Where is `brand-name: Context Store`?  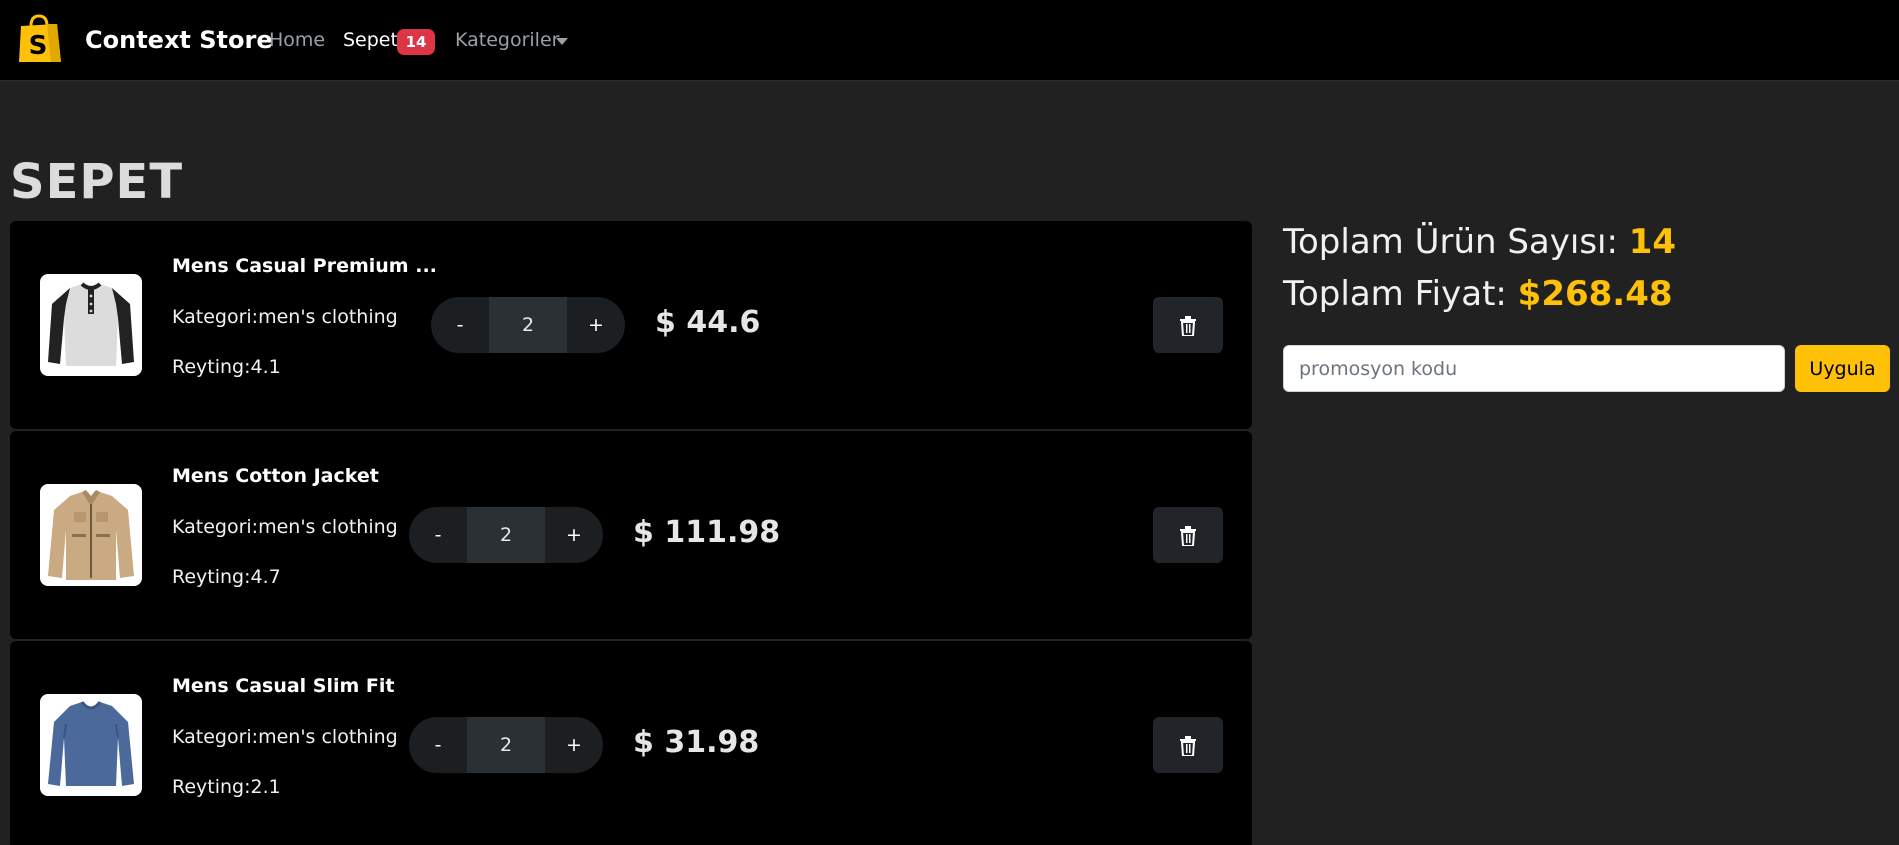 brand-name: Context Store is located at coordinates (179, 40).